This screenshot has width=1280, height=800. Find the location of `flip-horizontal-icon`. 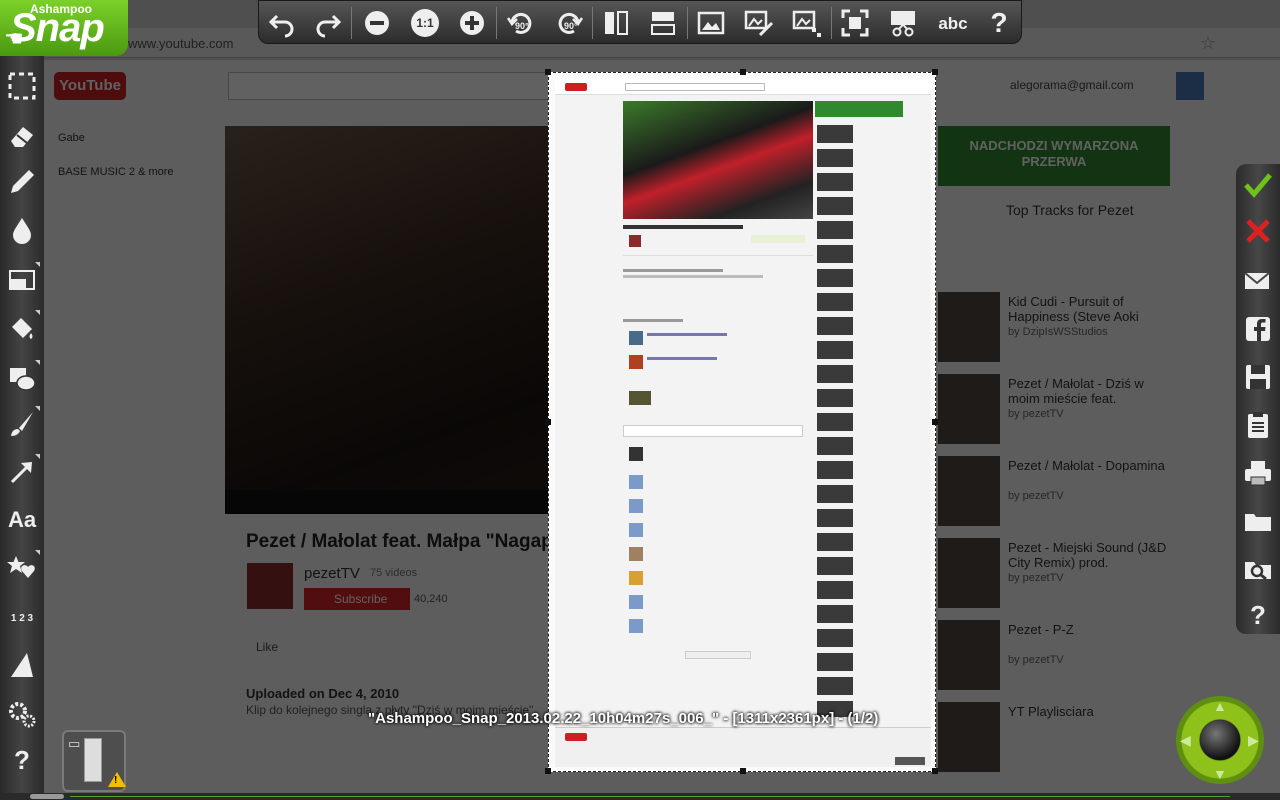

flip-horizontal-icon is located at coordinates (616, 23).